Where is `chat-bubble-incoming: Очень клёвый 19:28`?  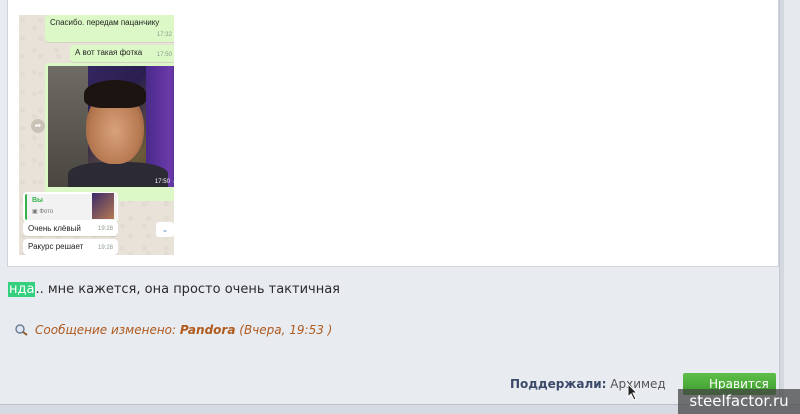 chat-bubble-incoming: Очень клёвый 19:28 is located at coordinates (70, 228).